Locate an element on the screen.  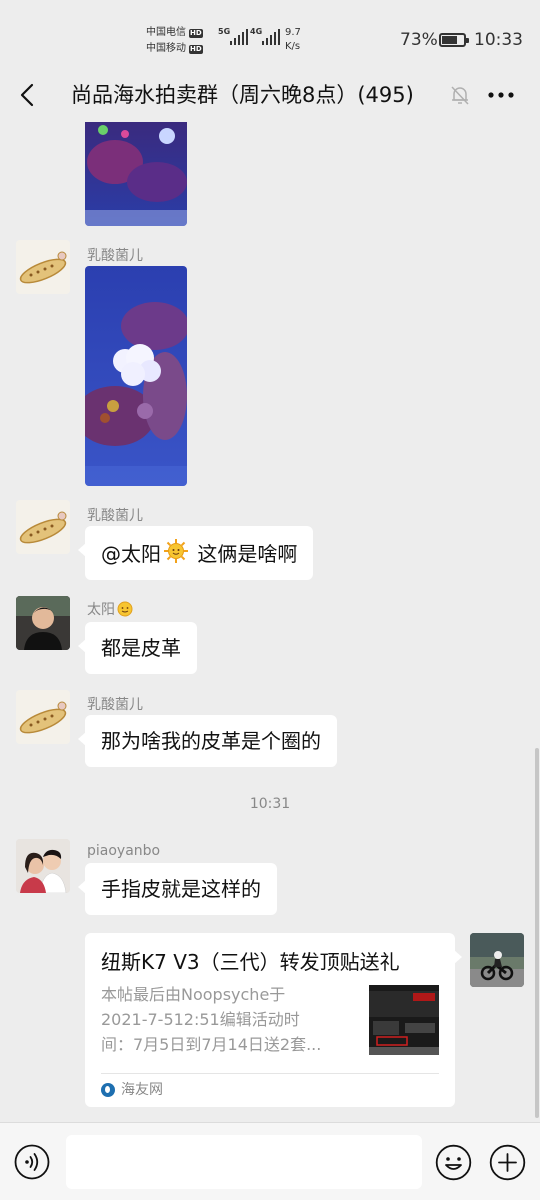
sender-name: piaoyanbo is located at coordinates (124, 851).